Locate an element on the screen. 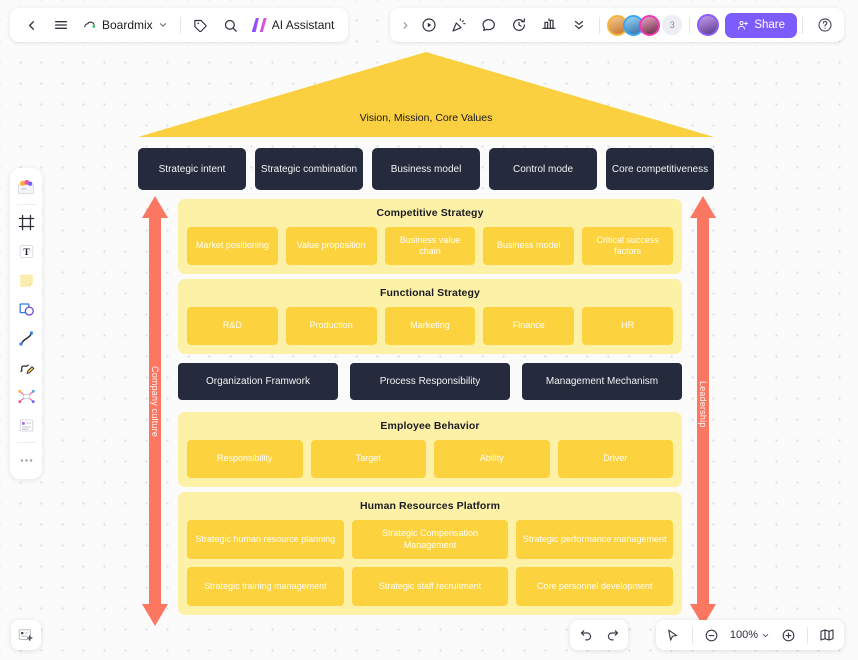  chevron-double-down-icon is located at coordinates (579, 25).